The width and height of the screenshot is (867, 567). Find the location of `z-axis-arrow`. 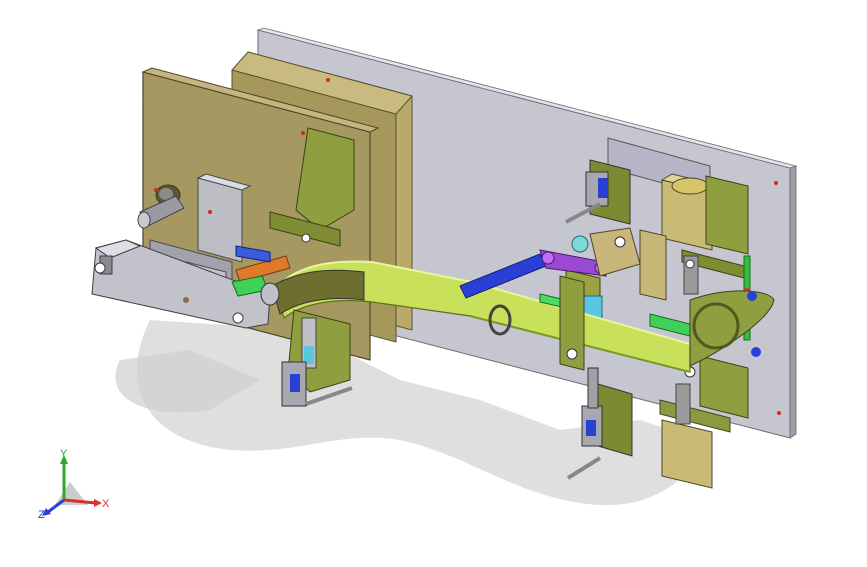

z-axis-arrow is located at coordinates (56, 506).